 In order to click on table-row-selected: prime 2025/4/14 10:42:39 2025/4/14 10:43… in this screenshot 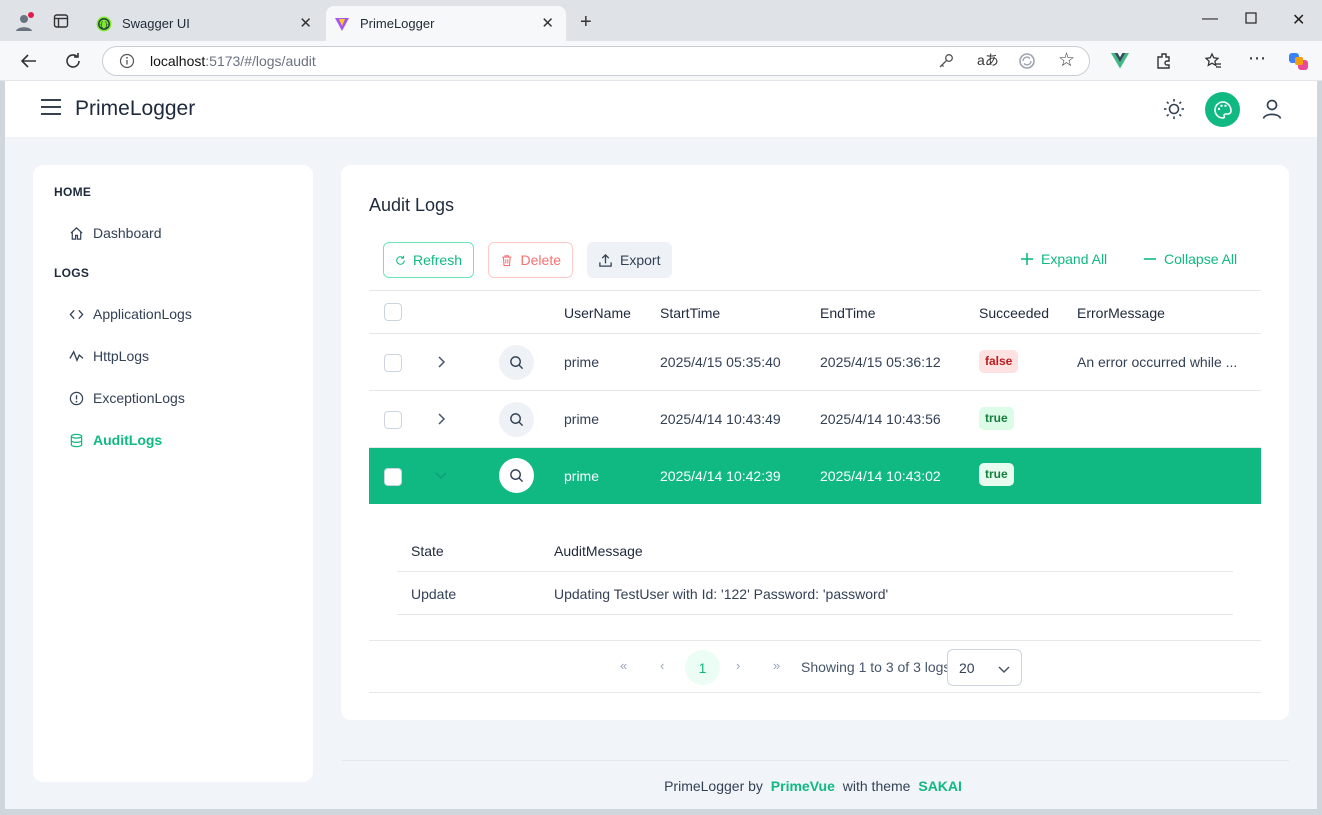, I will do `click(815, 476)`.